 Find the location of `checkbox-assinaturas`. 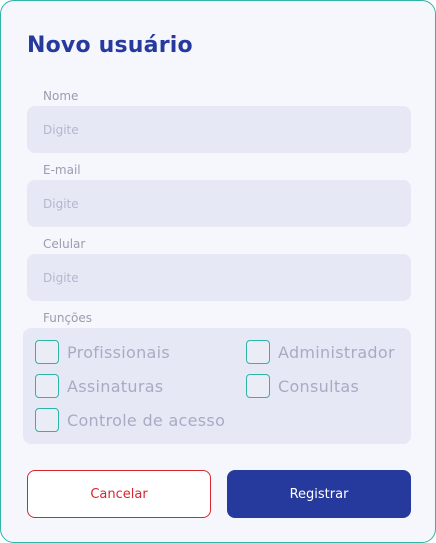

checkbox-assinaturas is located at coordinates (47, 386).